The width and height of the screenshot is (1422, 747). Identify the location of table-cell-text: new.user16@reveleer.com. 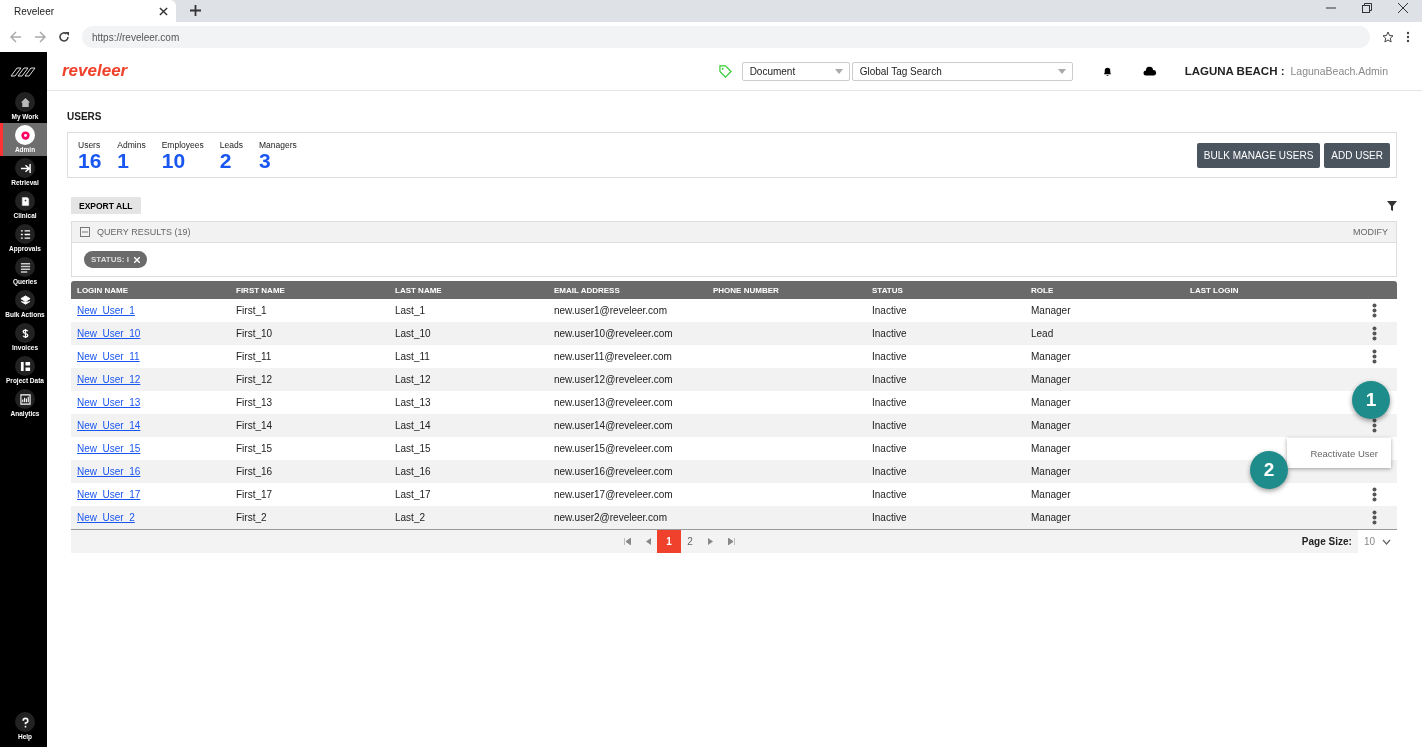
(613, 471).